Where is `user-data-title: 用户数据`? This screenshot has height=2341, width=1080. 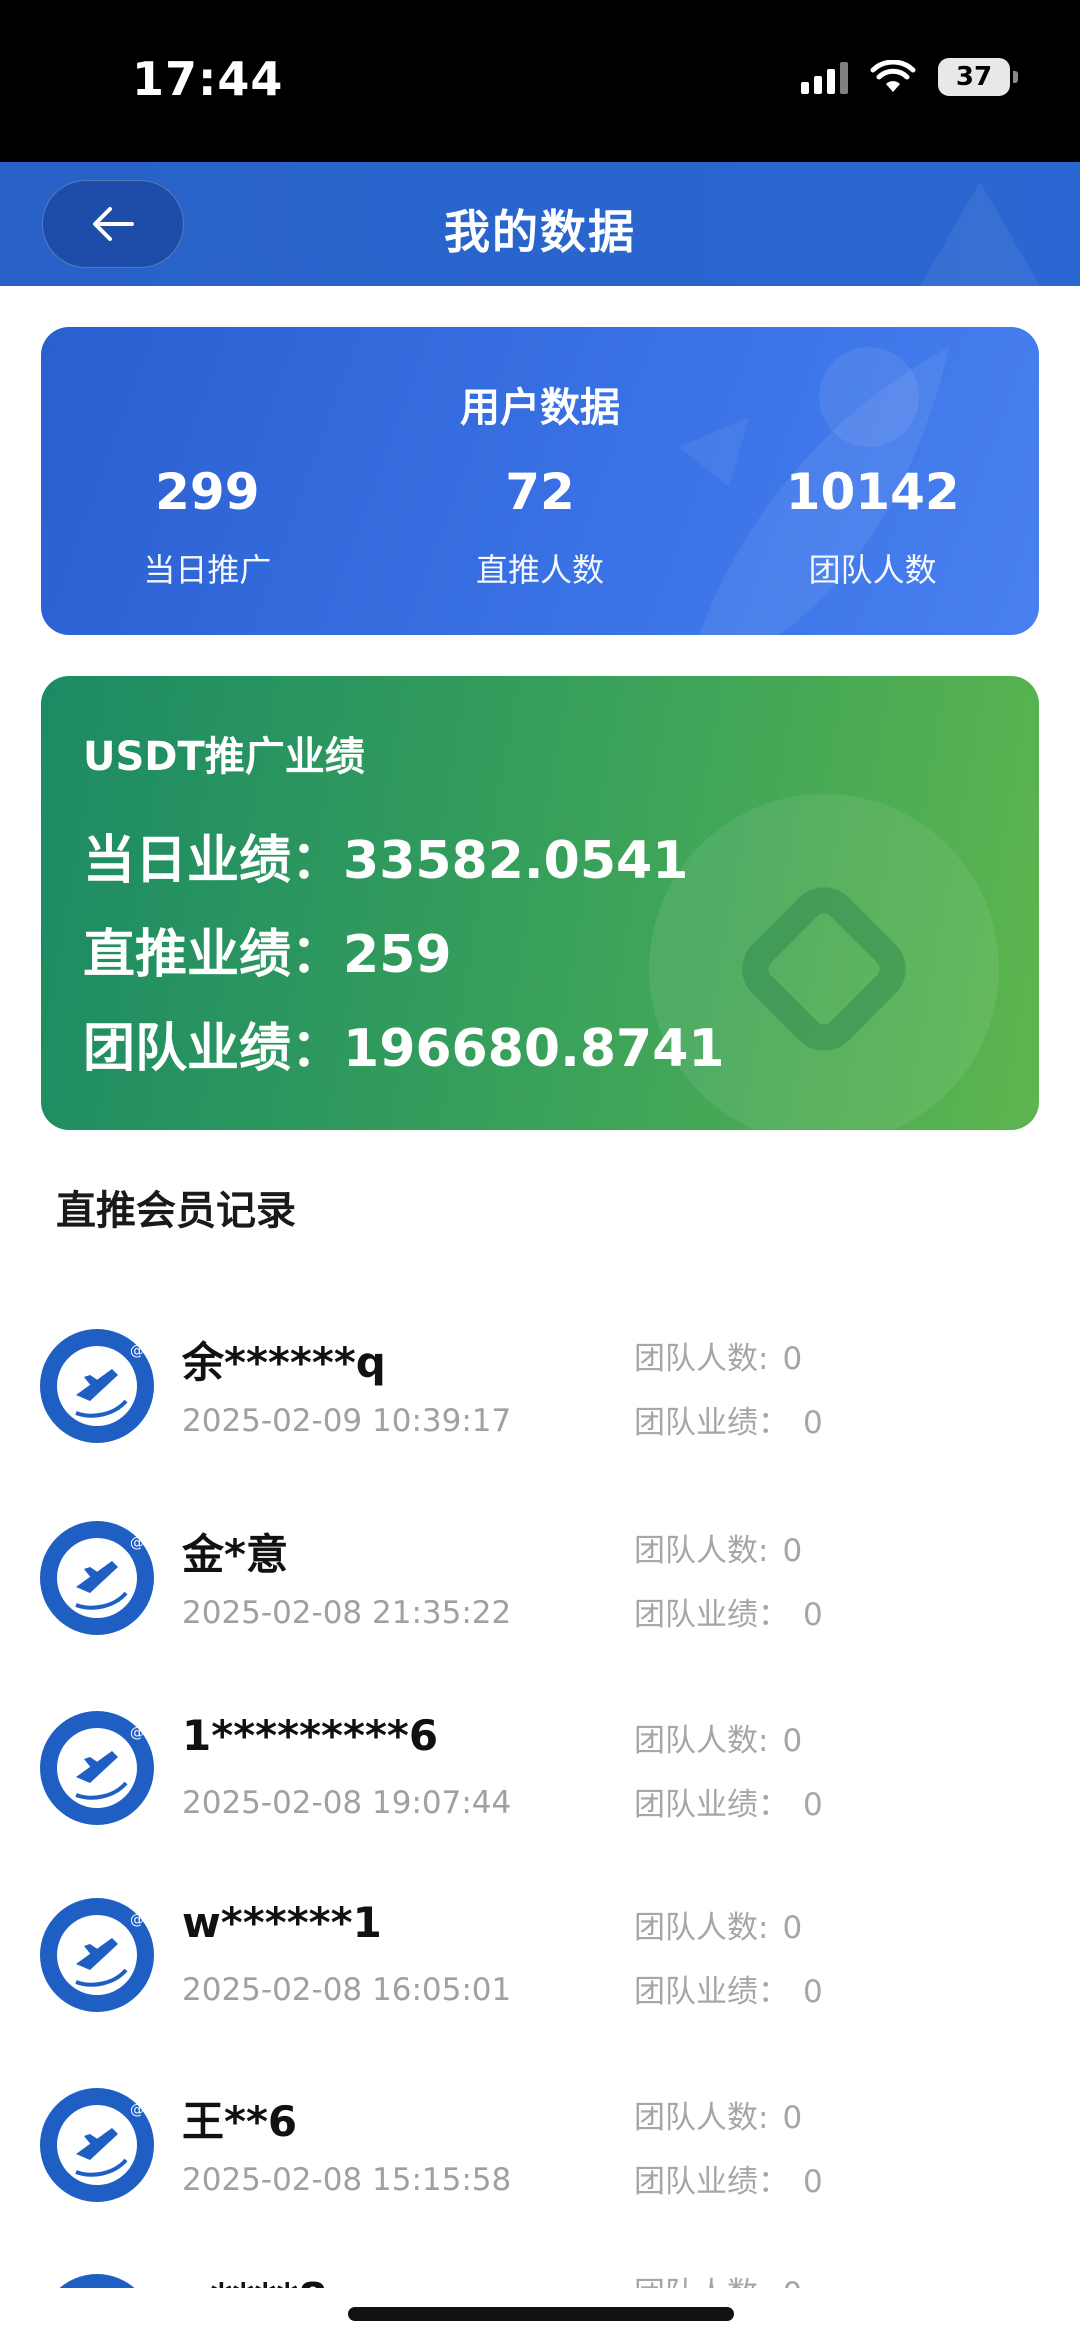
user-data-title: 用户数据 is located at coordinates (540, 408).